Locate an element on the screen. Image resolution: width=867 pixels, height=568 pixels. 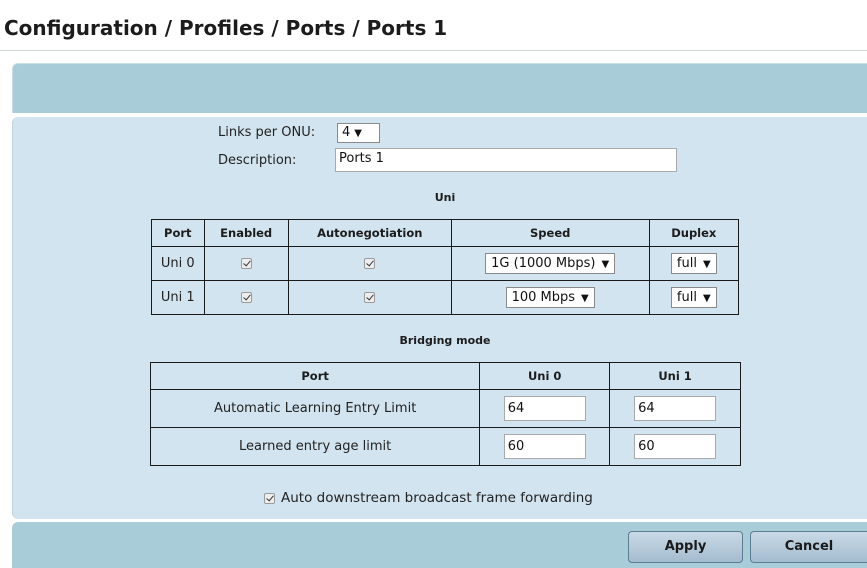
speed-value: 1G (1000 Mbps) is located at coordinates (543, 263).